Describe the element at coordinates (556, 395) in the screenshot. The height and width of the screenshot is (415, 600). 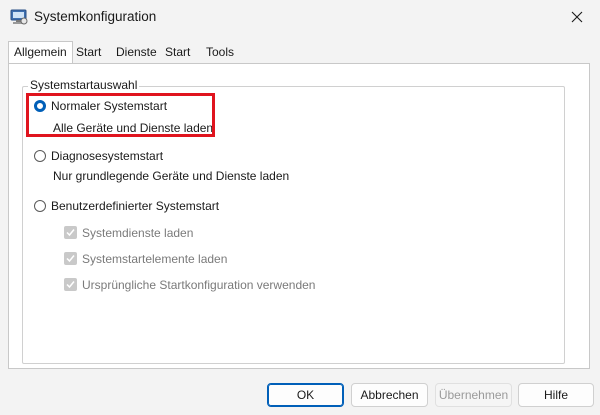
I see `help-button: Hilfe` at that location.